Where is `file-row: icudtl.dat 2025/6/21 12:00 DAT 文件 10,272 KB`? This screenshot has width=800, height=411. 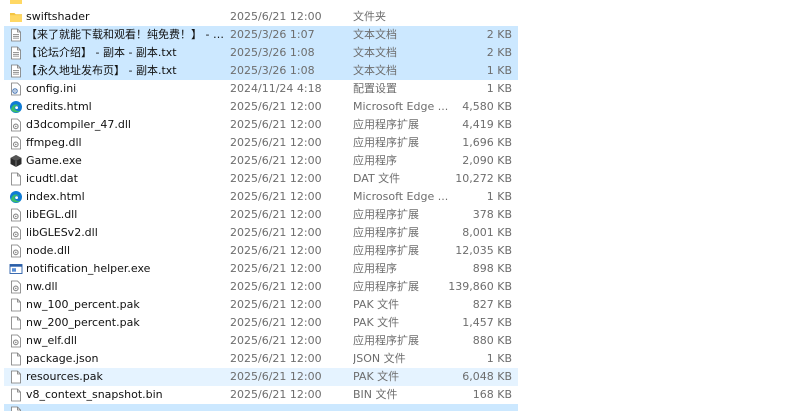 file-row: icudtl.dat 2025/6/21 12:00 DAT 文件 10,272 KB is located at coordinates (261, 179).